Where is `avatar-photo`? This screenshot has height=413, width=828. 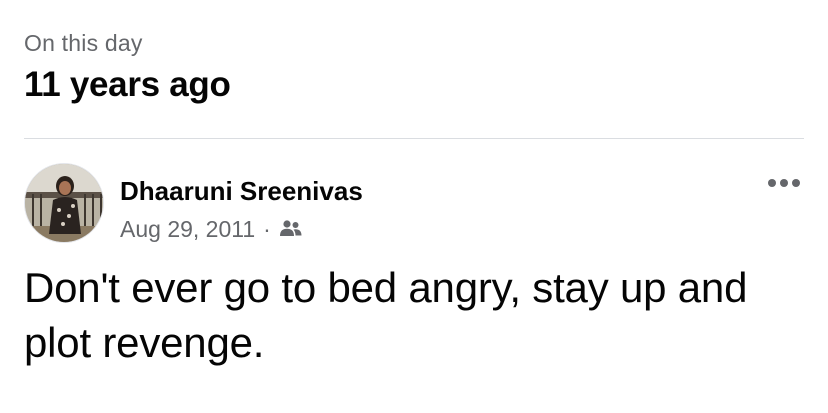
avatar-photo is located at coordinates (64, 203).